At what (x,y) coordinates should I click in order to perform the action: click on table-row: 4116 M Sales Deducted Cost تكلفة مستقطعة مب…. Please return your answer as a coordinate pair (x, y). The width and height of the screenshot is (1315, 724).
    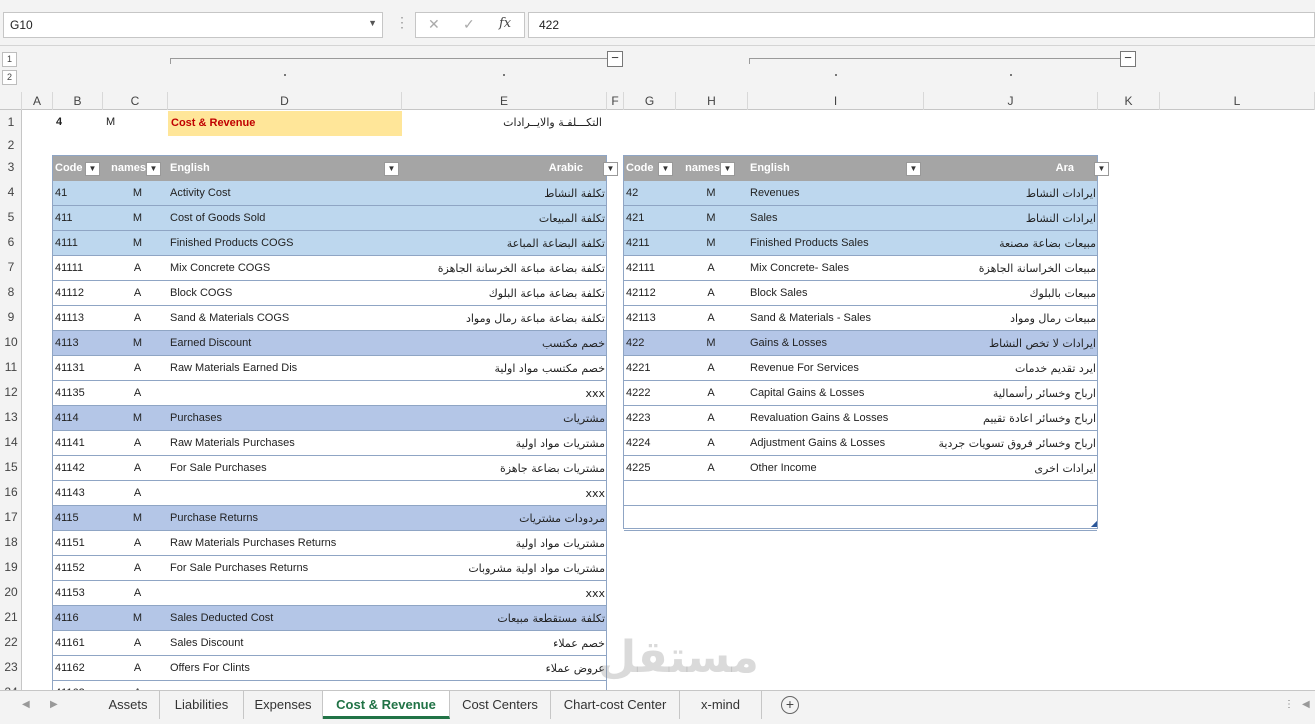
    Looking at the image, I should click on (329, 618).